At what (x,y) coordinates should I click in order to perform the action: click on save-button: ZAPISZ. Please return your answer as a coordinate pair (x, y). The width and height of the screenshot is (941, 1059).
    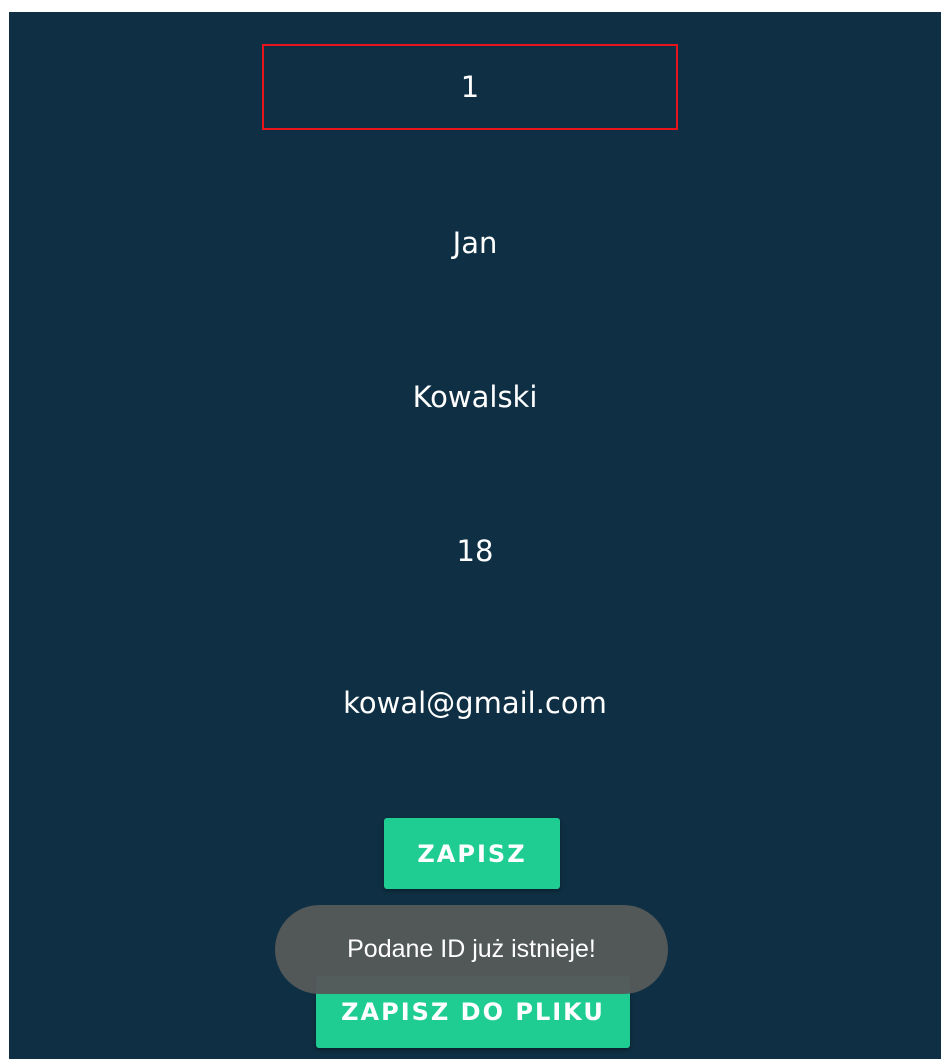
    Looking at the image, I should click on (472, 853).